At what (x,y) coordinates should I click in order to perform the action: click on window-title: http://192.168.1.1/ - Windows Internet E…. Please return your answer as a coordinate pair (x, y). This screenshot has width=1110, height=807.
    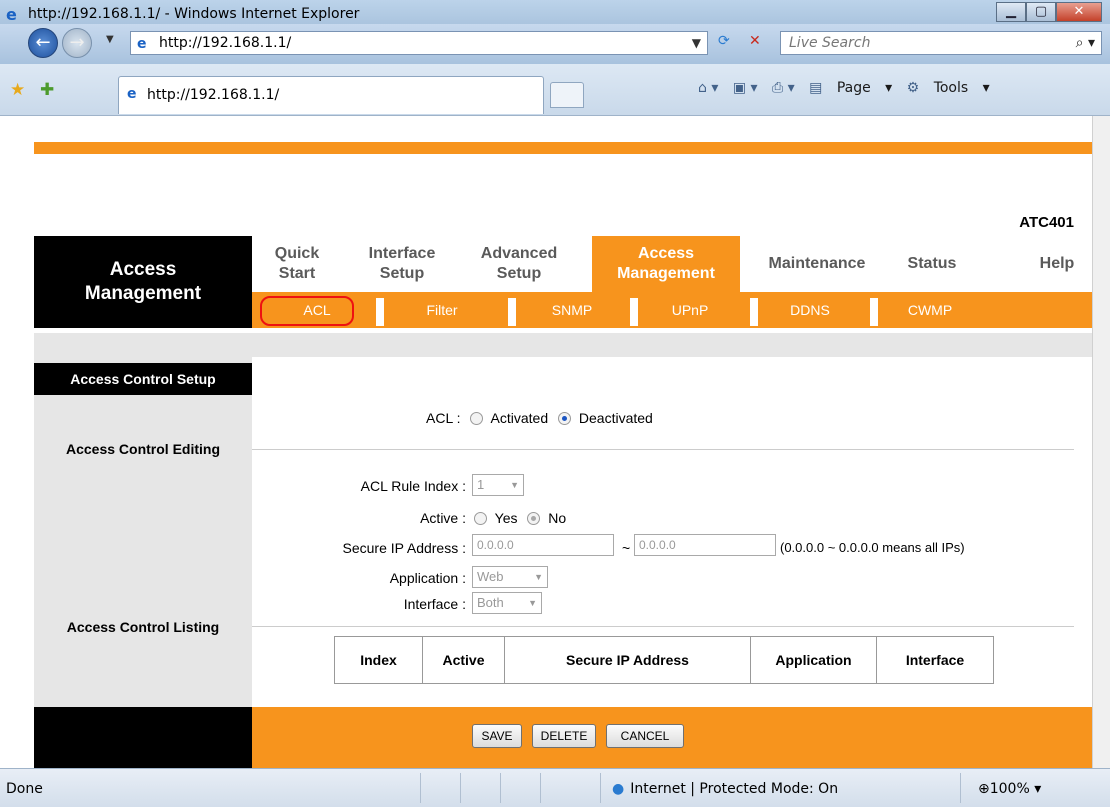
    Looking at the image, I should click on (194, 14).